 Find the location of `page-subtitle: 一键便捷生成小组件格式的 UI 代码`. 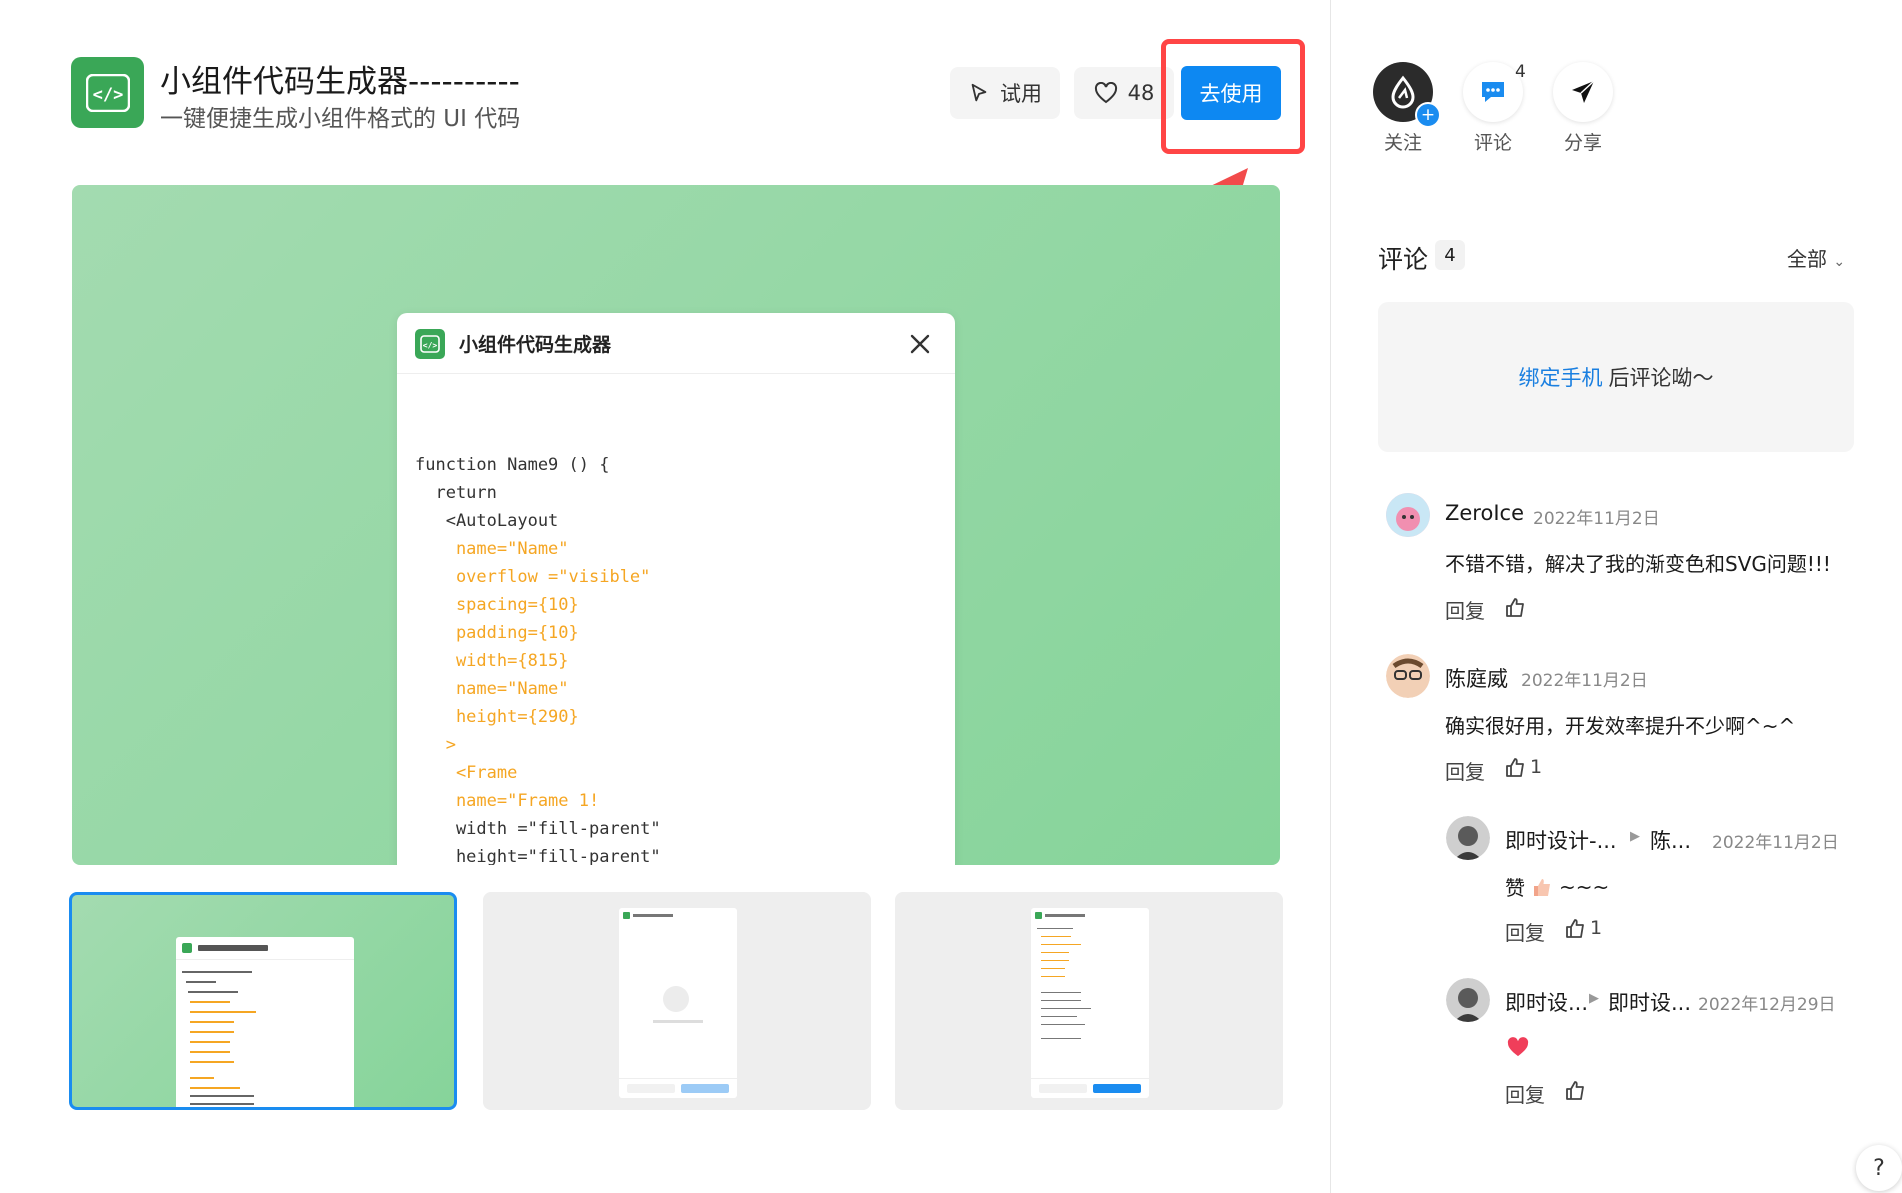

page-subtitle: 一键便捷生成小组件格式的 UI 代码 is located at coordinates (340, 119).